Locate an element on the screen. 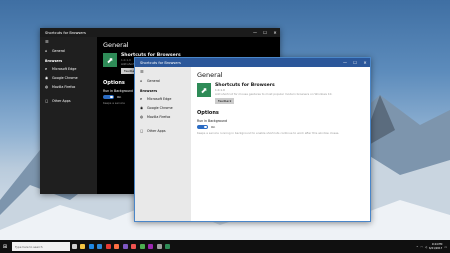 Image resolution: width=450 pixels, height=253 pixels. shortcuts-app-icon is located at coordinates (168, 246).